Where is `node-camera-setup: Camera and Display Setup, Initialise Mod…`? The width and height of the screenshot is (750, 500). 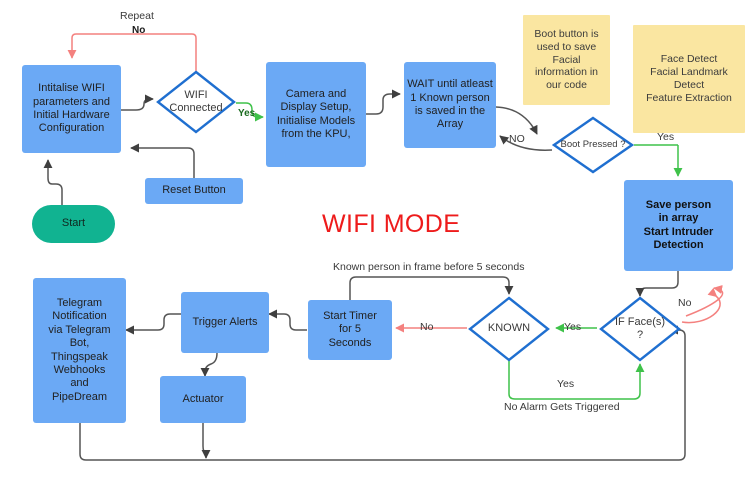
node-camera-setup: Camera and Display Setup, Initialise Mod… is located at coordinates (316, 114).